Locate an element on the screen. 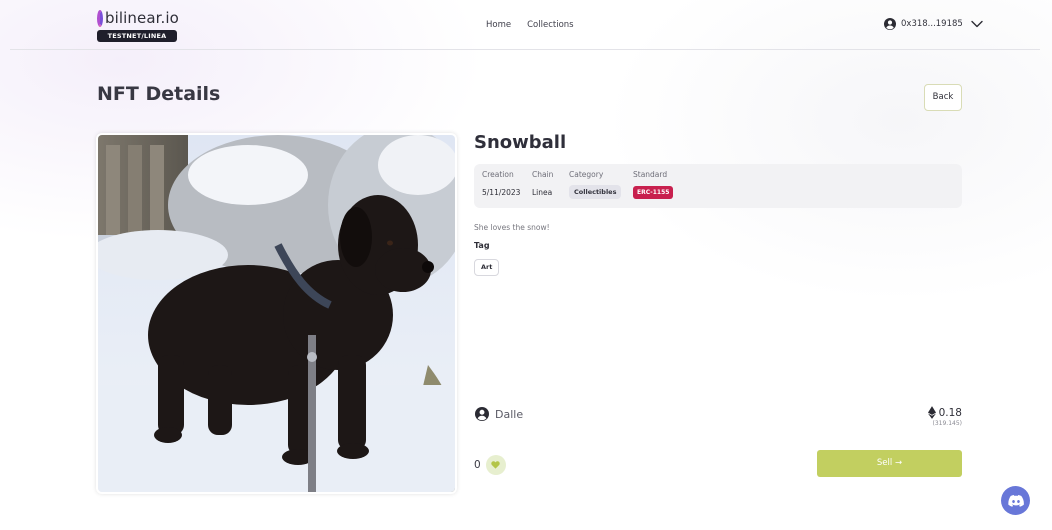 This screenshot has width=1052, height=530. tag-heading: Tag is located at coordinates (482, 245).